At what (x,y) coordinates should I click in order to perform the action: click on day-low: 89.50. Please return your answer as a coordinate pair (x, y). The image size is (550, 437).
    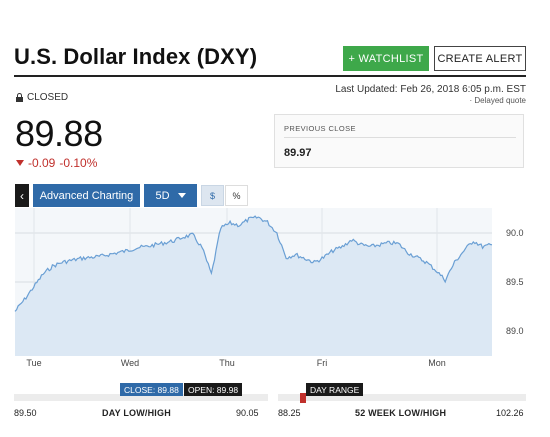
    Looking at the image, I should click on (25, 413).